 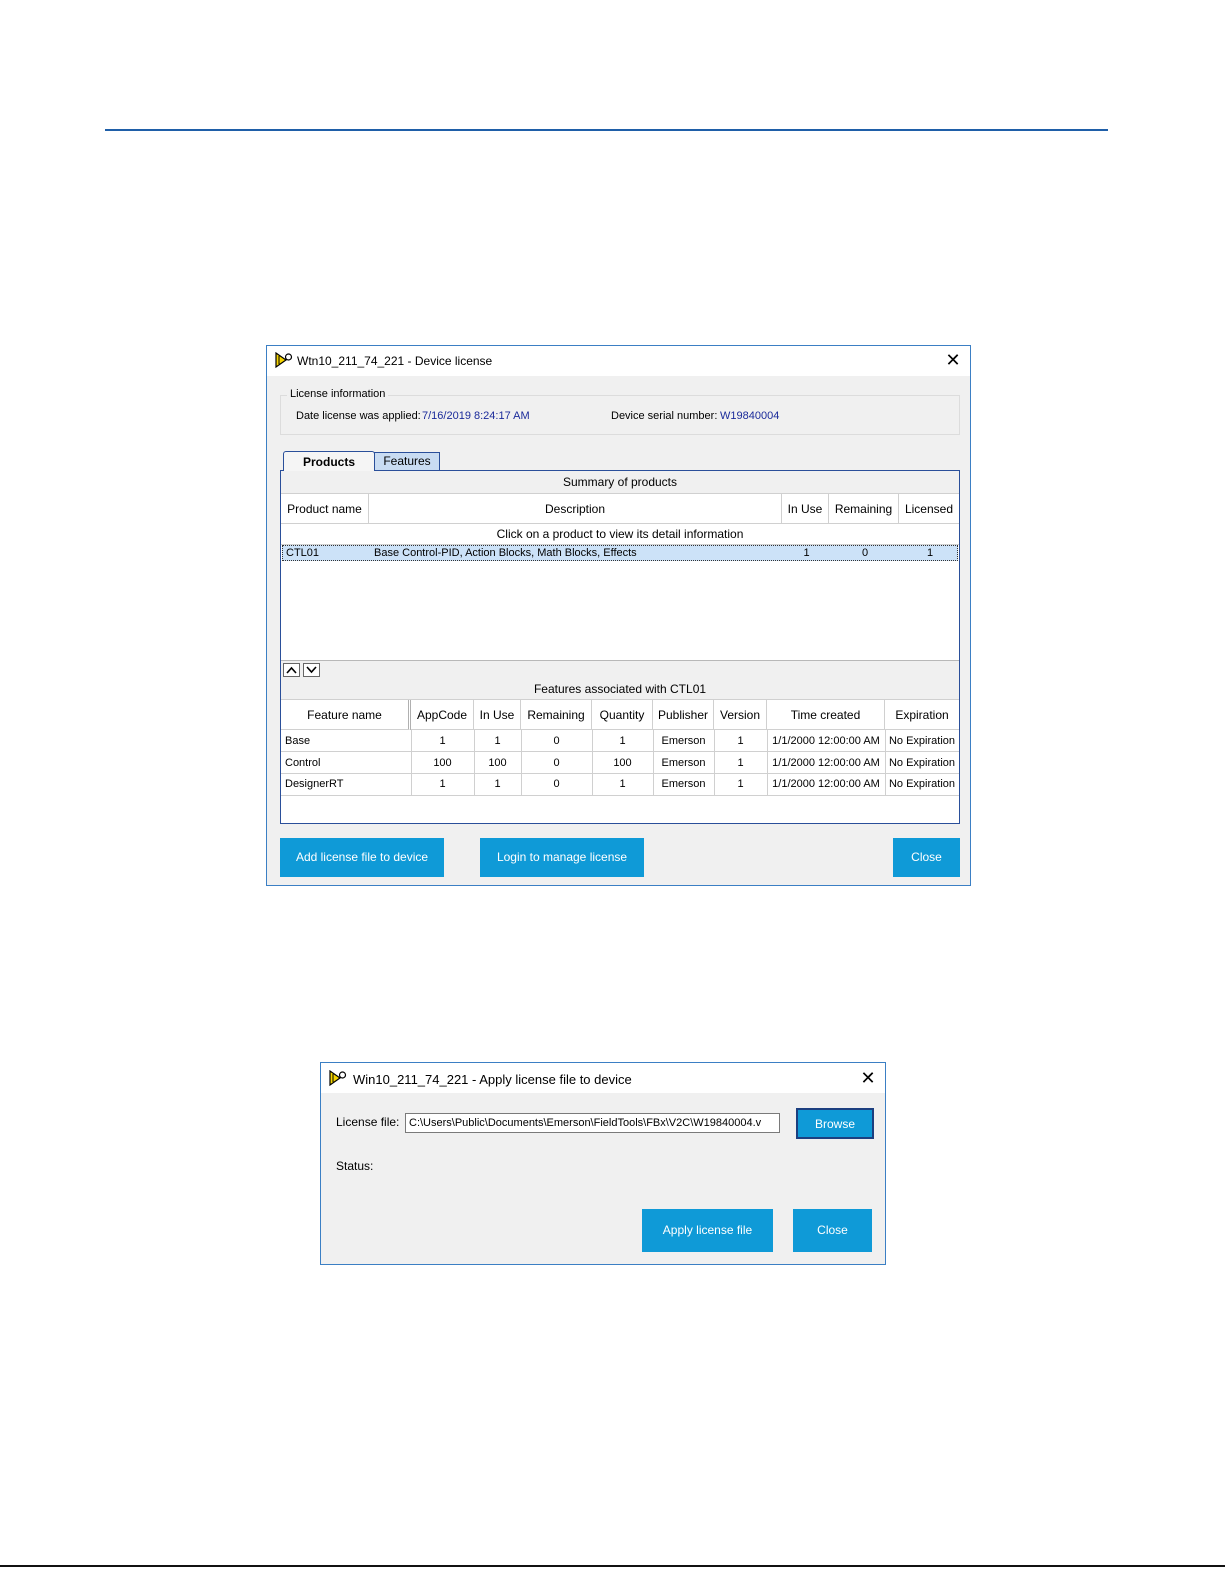 What do you see at coordinates (922, 715) in the screenshot?
I see `column-header-expiration: Expiration` at bounding box center [922, 715].